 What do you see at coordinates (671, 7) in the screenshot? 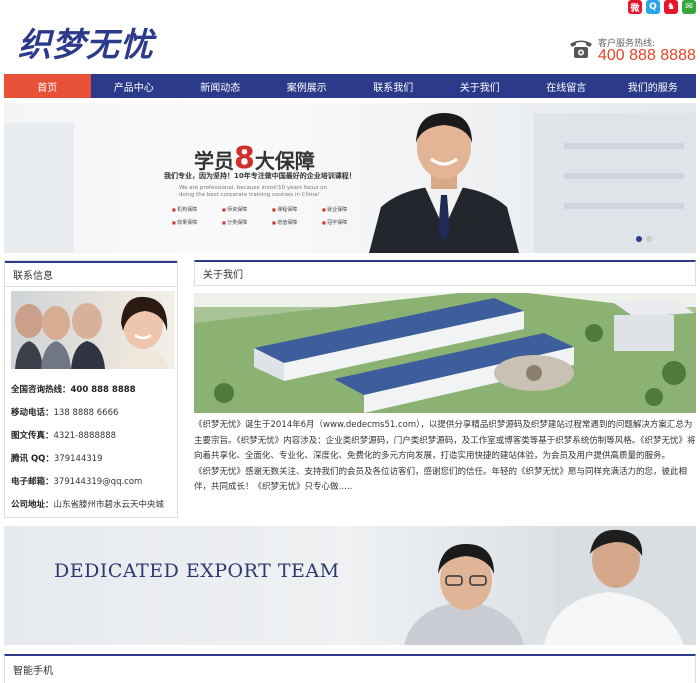
I see `qq-icon: ♞` at bounding box center [671, 7].